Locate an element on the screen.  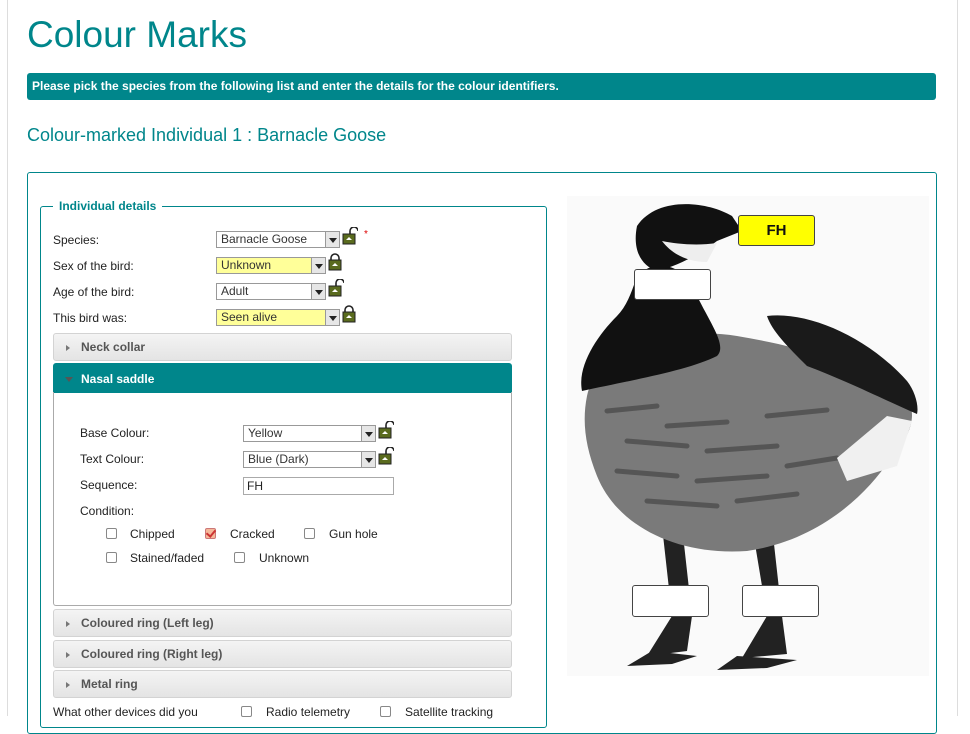
base-colour-label: Base Colour: is located at coordinates (115, 433).